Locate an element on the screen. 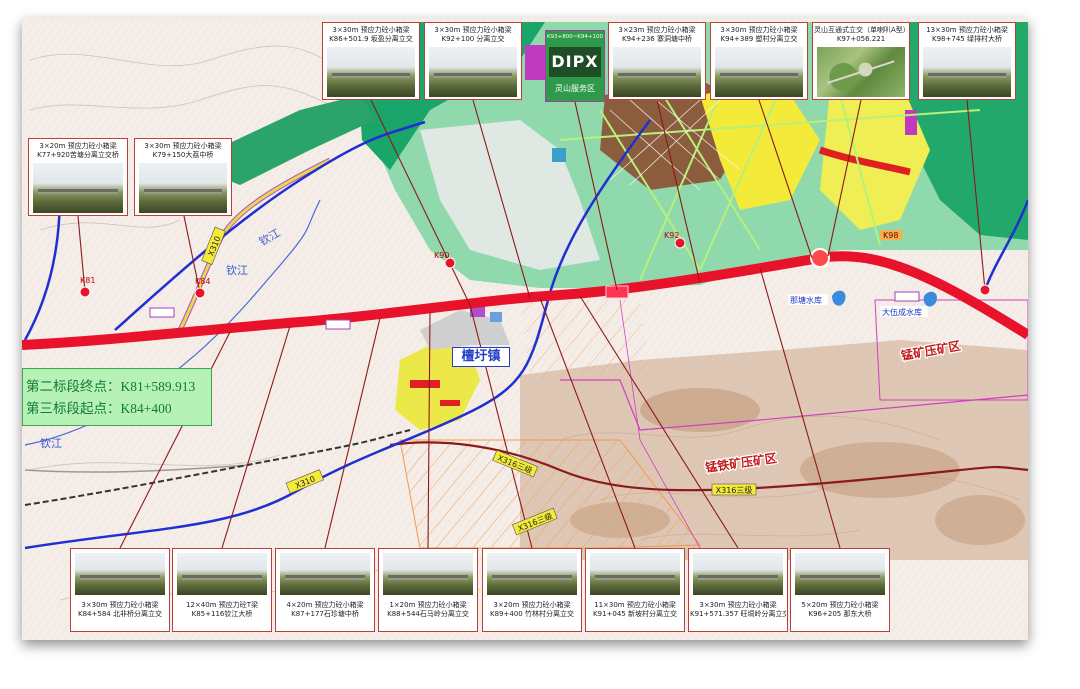  service-area-name: 灵山服务区 is located at coordinates (575, 88).